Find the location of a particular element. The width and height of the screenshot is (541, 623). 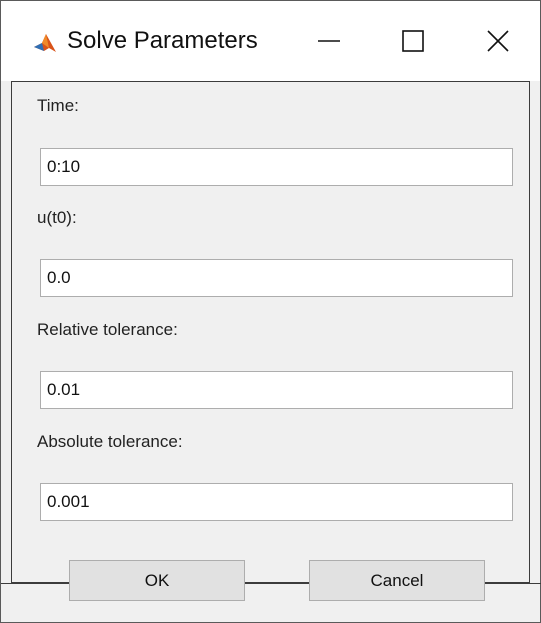

absolute-tolerance-field is located at coordinates (276, 502).